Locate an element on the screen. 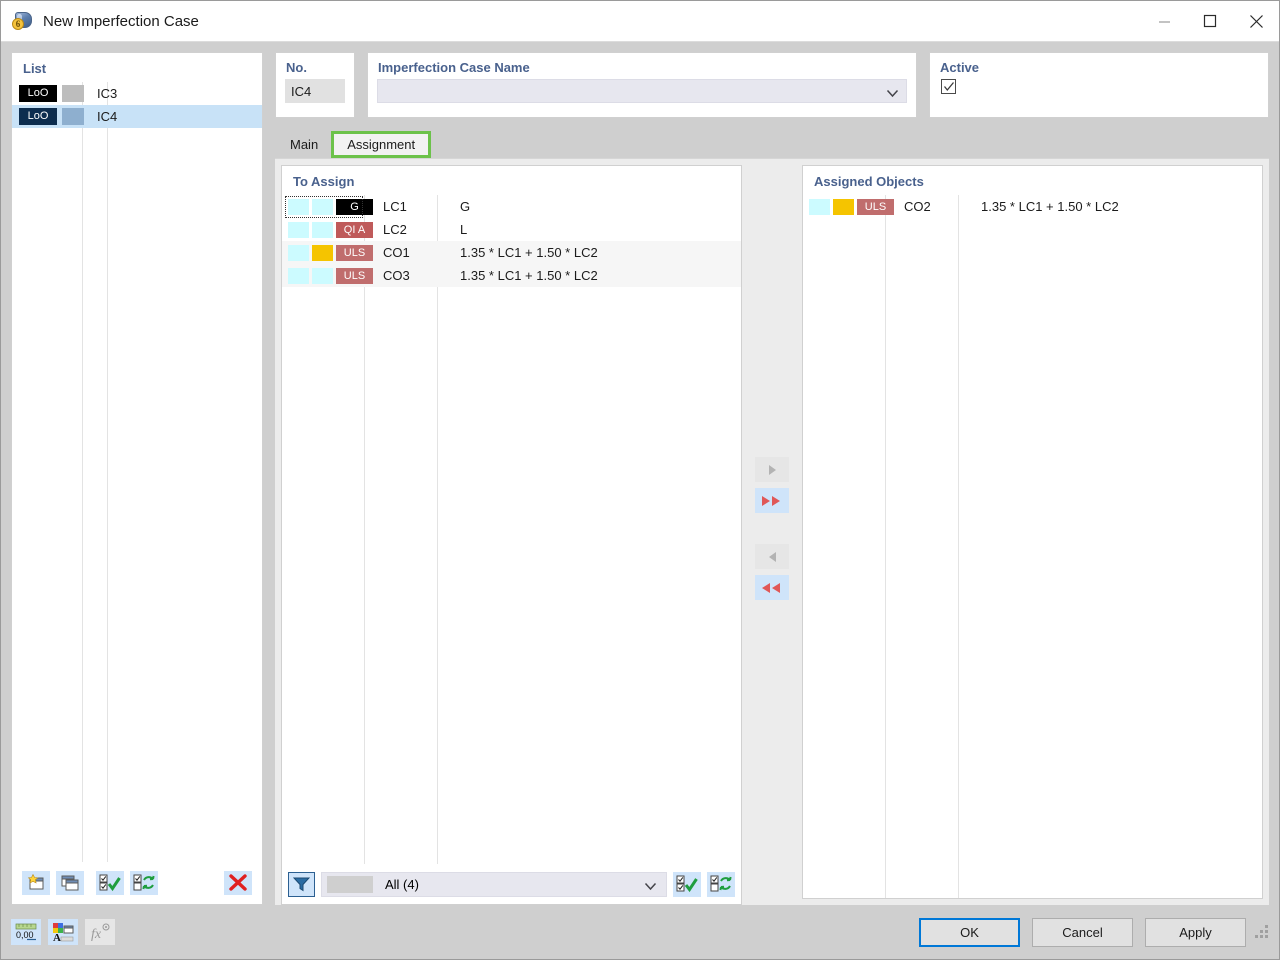  top-fields: No. IC4 Imperfection Case Name Active is located at coordinates (772, 85).